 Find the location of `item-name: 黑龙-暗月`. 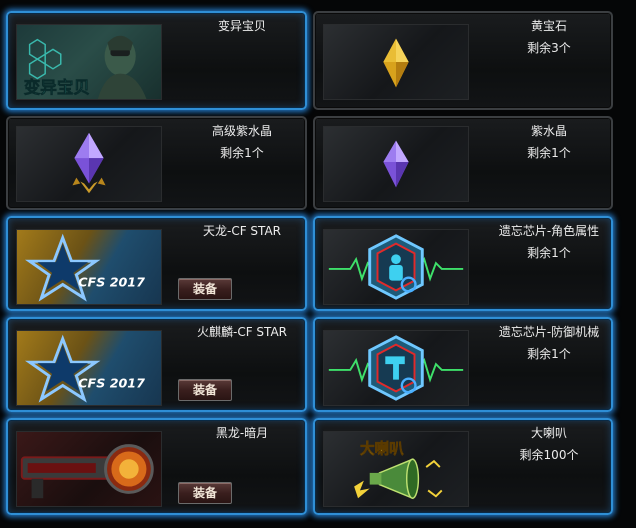

item-name: 黑龙-暗月 is located at coordinates (242, 433).